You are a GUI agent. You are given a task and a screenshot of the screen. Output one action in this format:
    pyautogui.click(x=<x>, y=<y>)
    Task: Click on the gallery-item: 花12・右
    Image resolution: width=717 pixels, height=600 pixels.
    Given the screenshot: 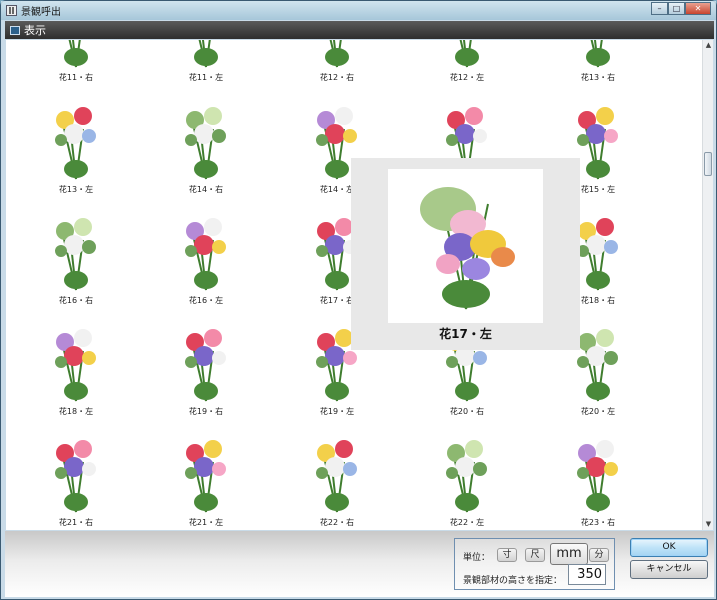 What is the action you would take?
    pyautogui.click(x=337, y=62)
    